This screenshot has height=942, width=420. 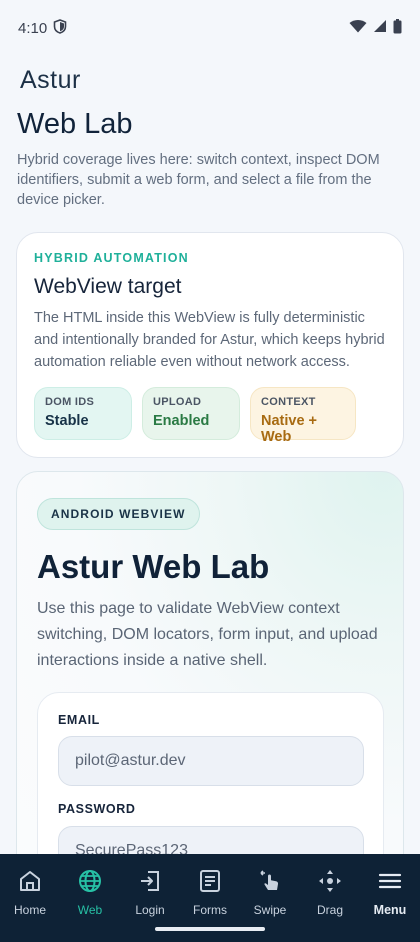 What do you see at coordinates (210, 882) in the screenshot?
I see `form-icon` at bounding box center [210, 882].